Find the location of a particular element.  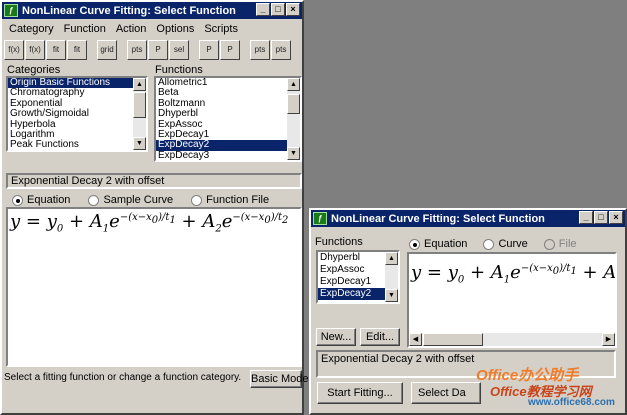

radio-curve: Curve is located at coordinates (505, 244).